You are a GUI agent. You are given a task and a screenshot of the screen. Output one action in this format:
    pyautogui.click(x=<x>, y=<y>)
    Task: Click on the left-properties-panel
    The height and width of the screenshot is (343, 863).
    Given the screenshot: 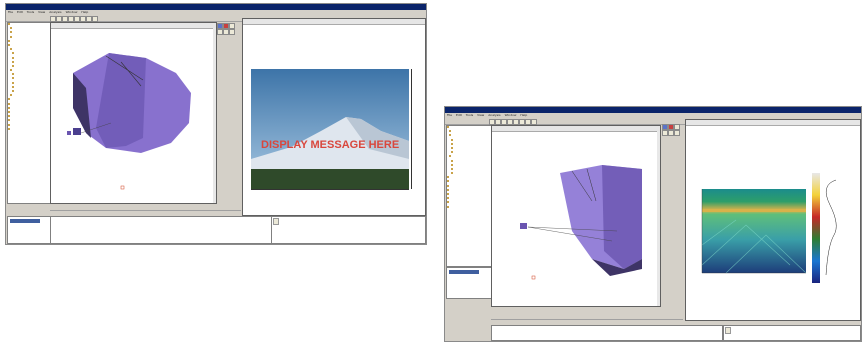 What is the action you would take?
    pyautogui.click(x=348, y=230)
    